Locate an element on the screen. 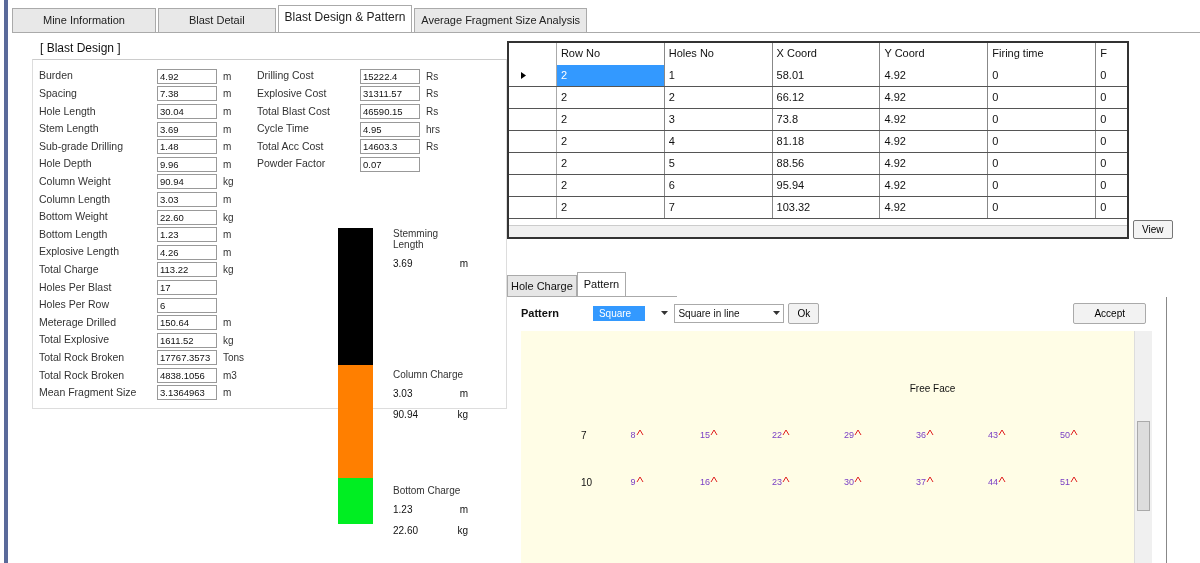  input-field: 14603.3 is located at coordinates (390, 147).